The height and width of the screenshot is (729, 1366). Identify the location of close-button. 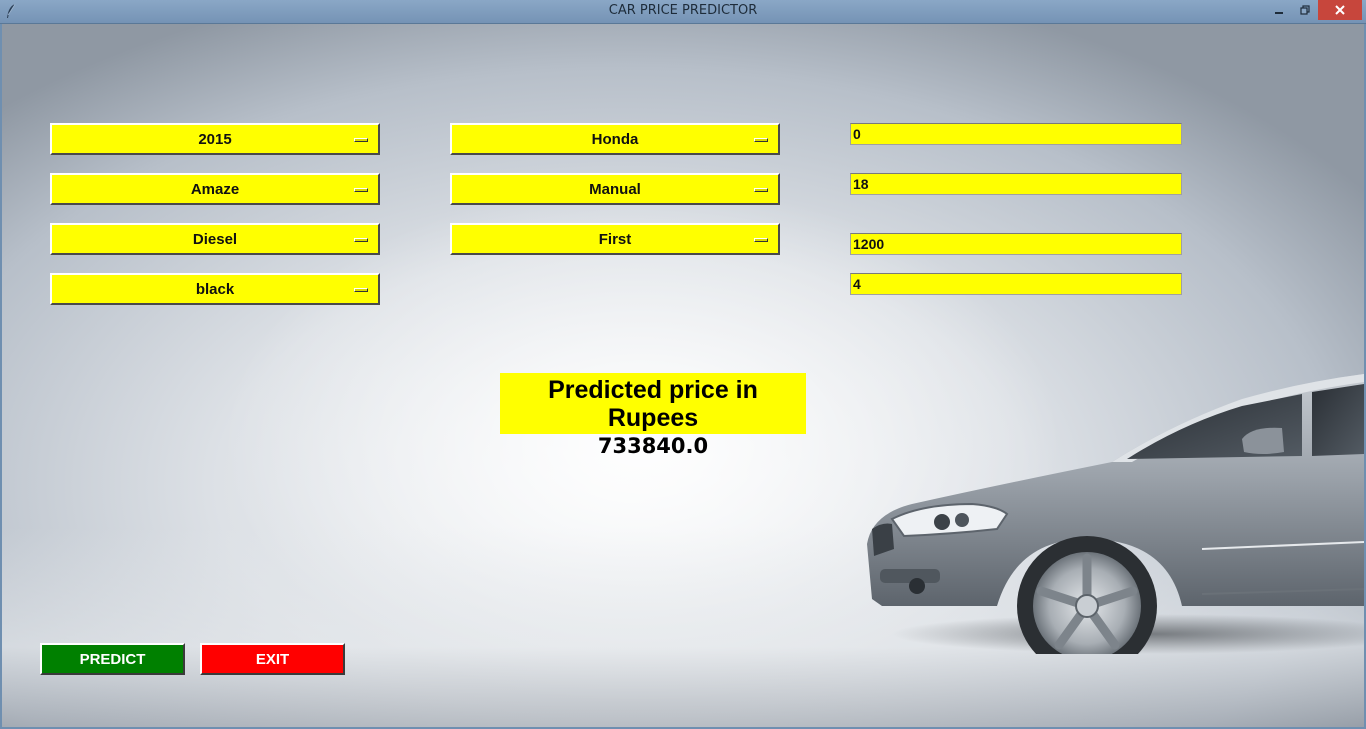
(1340, 10).